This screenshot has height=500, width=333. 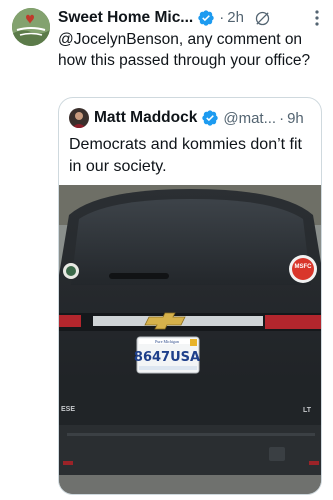 What do you see at coordinates (317, 18) in the screenshot?
I see `more-options-icon` at bounding box center [317, 18].